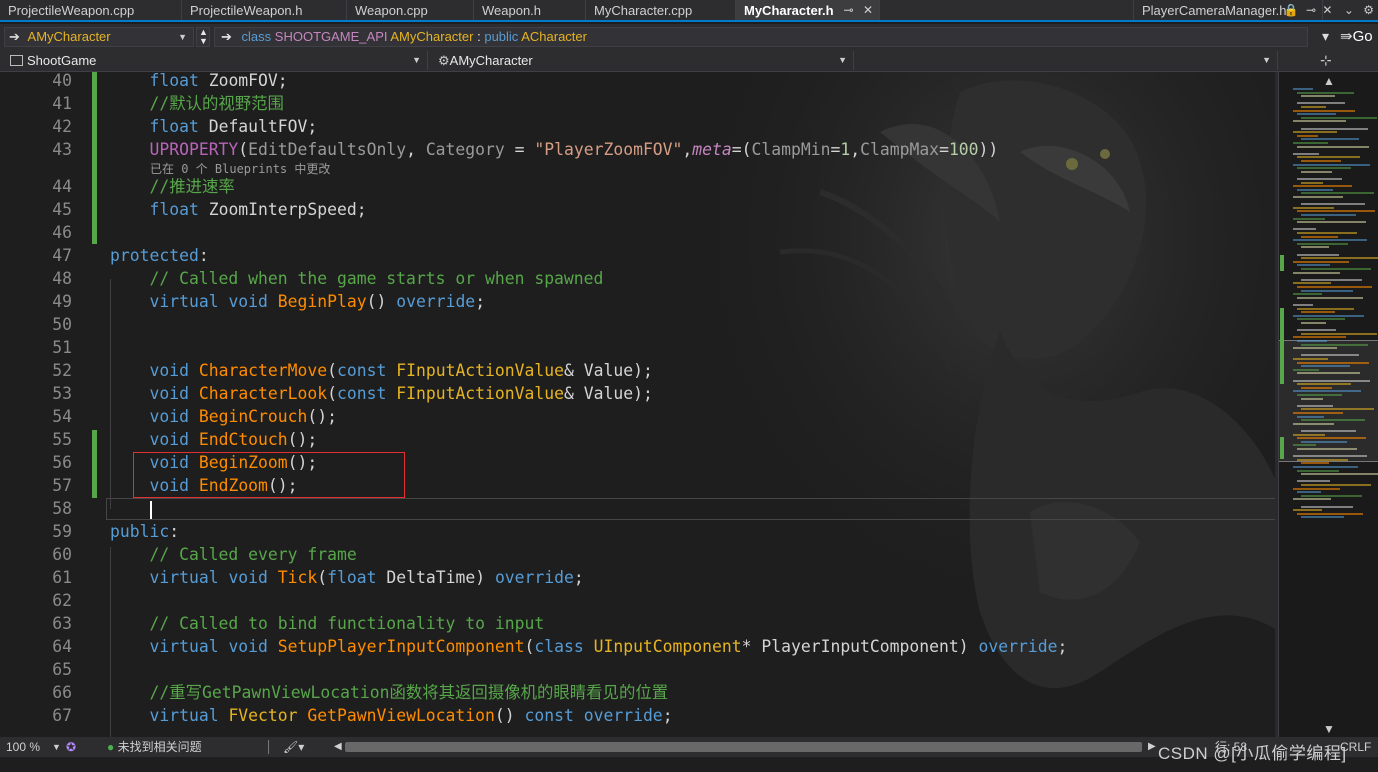 This screenshot has width=1378, height=772. What do you see at coordinates (196, 103) in the screenshot?
I see `code-text: //默认的视野范围` at bounding box center [196, 103].